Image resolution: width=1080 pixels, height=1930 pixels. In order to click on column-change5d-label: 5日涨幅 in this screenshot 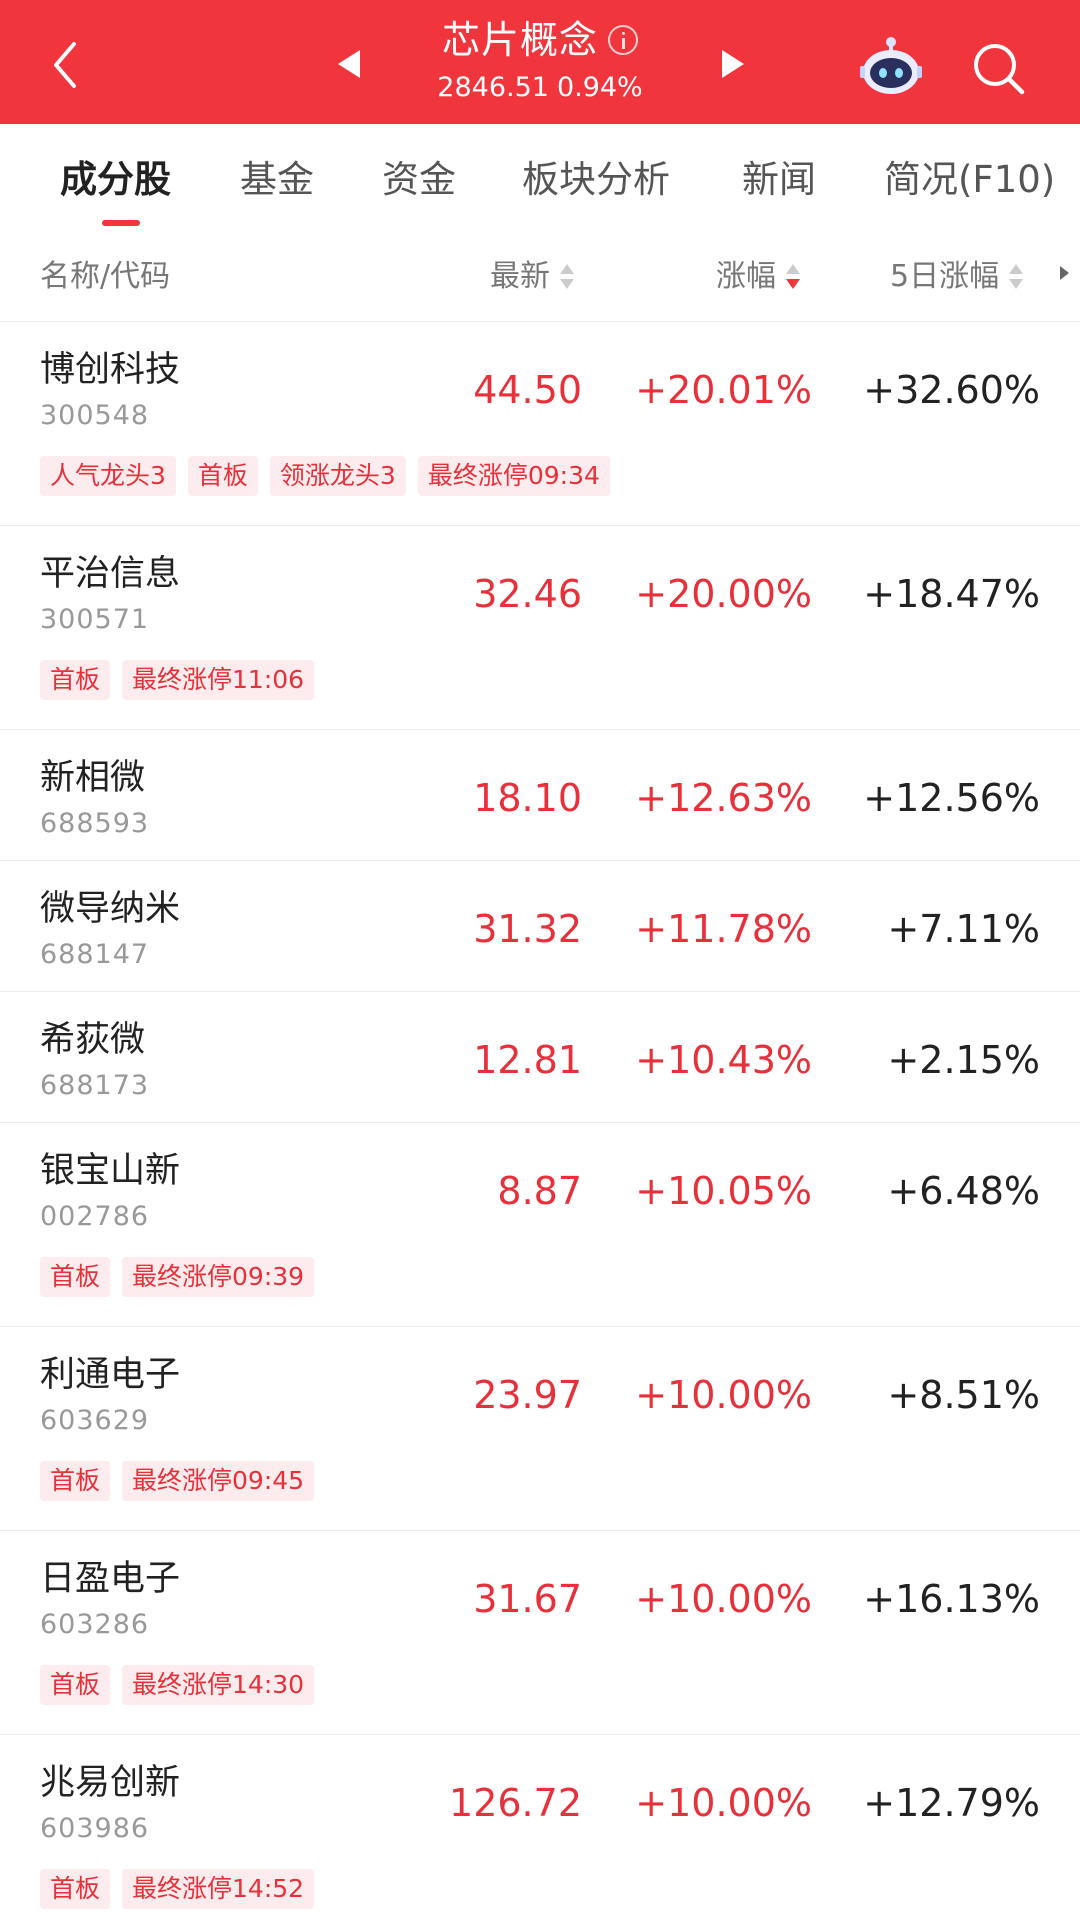, I will do `click(945, 276)`.